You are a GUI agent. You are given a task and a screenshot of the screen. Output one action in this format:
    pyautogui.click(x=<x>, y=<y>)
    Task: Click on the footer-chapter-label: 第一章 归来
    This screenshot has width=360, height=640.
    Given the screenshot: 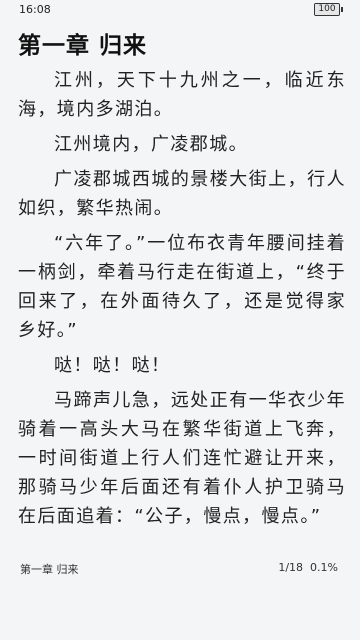 What is the action you would take?
    pyautogui.click(x=49, y=569)
    